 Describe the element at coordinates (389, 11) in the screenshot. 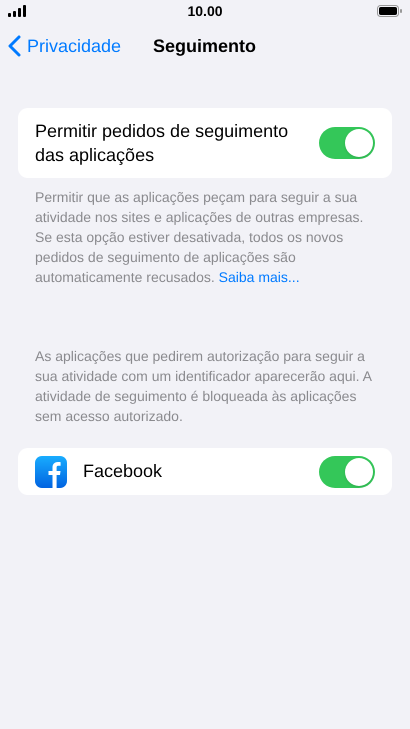

I see `battery-icon` at that location.